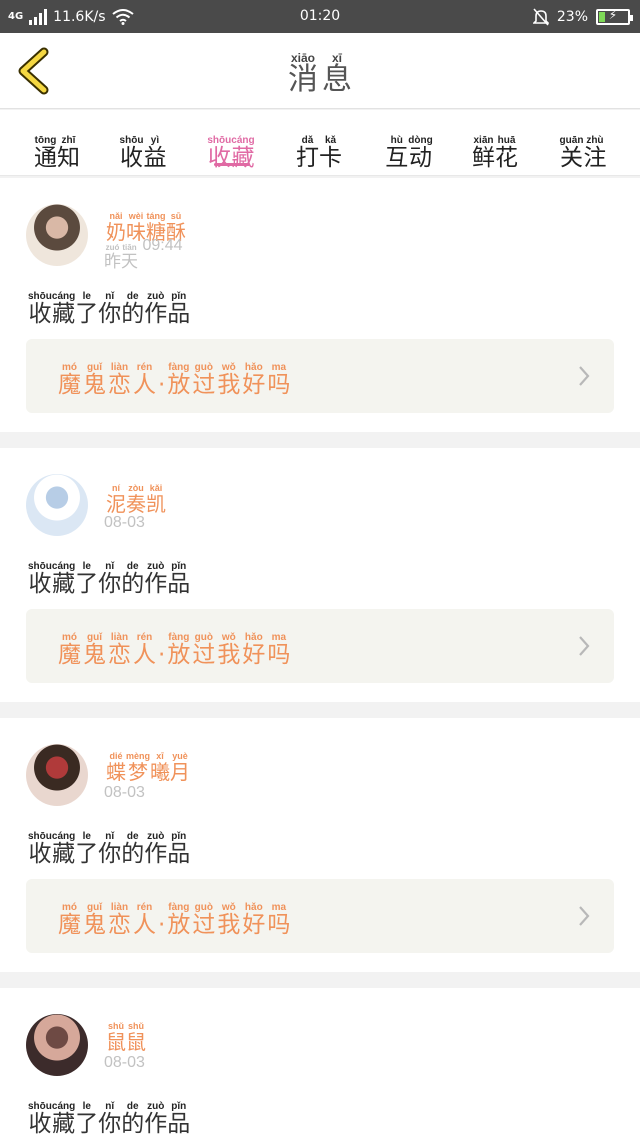  What do you see at coordinates (232, 164) in the screenshot?
I see `active-tab-indicator` at bounding box center [232, 164].